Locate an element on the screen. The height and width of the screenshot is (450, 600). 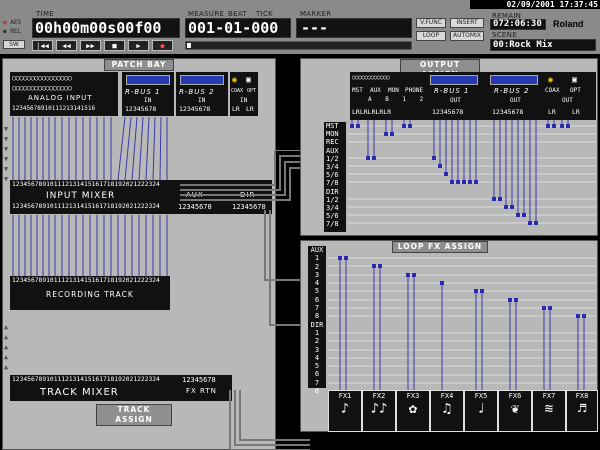
routing-cables is located at coordinates (245, 300).